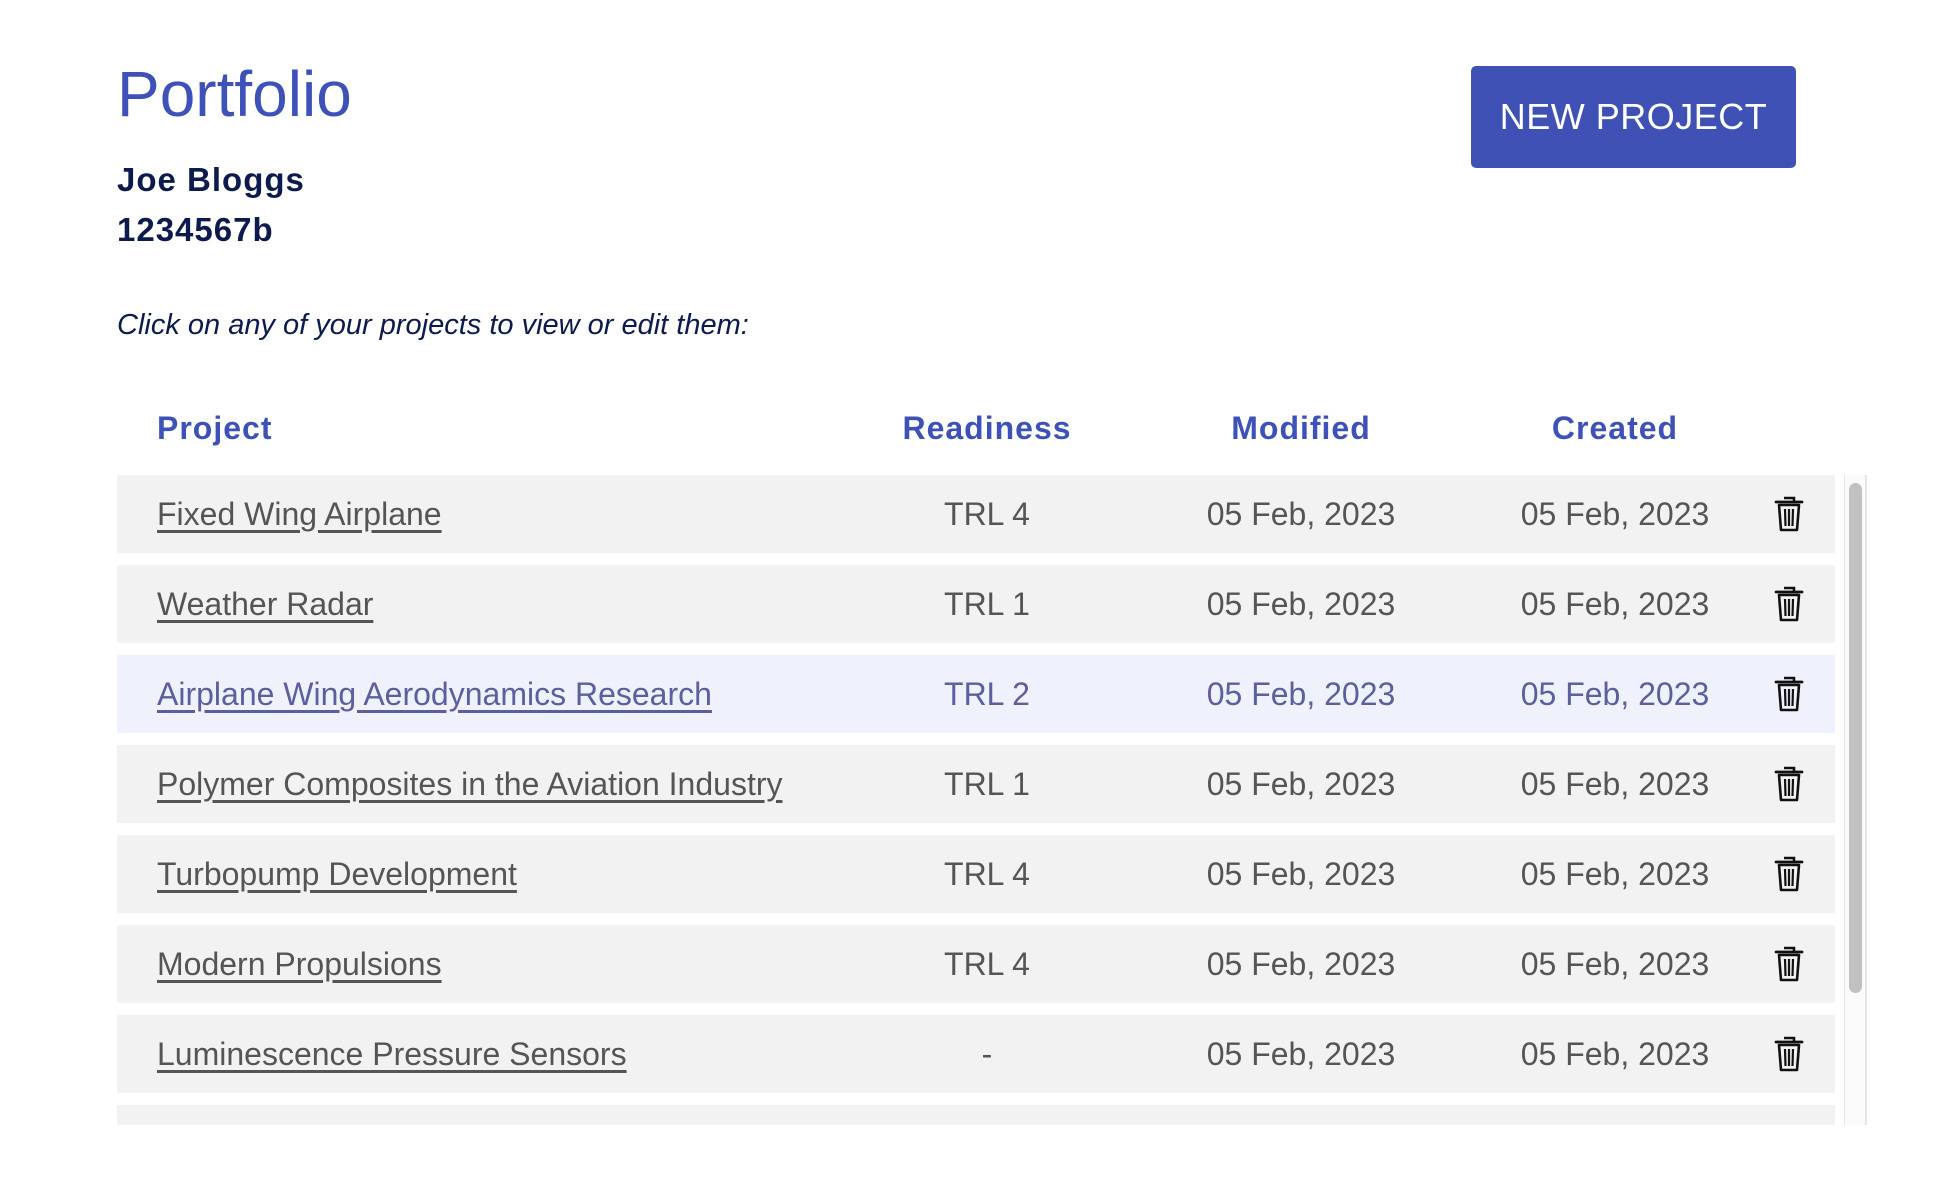 The height and width of the screenshot is (1192, 1948). Describe the element at coordinates (987, 1054) in the screenshot. I see `readiness-value: -` at that location.